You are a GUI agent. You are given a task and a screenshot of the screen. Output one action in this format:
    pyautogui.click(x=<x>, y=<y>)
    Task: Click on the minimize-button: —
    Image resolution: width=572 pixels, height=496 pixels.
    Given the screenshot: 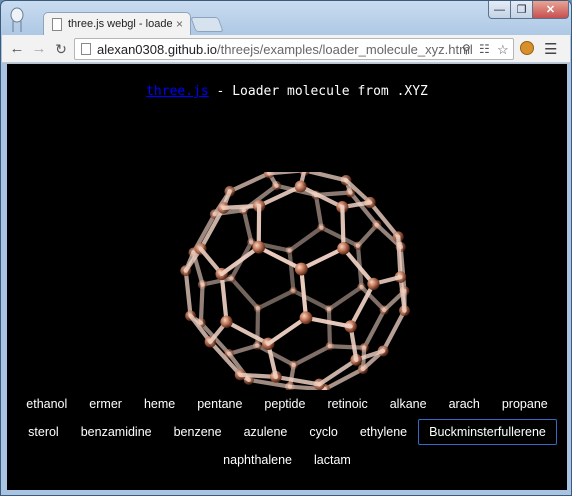 What is the action you would take?
    pyautogui.click(x=499, y=10)
    